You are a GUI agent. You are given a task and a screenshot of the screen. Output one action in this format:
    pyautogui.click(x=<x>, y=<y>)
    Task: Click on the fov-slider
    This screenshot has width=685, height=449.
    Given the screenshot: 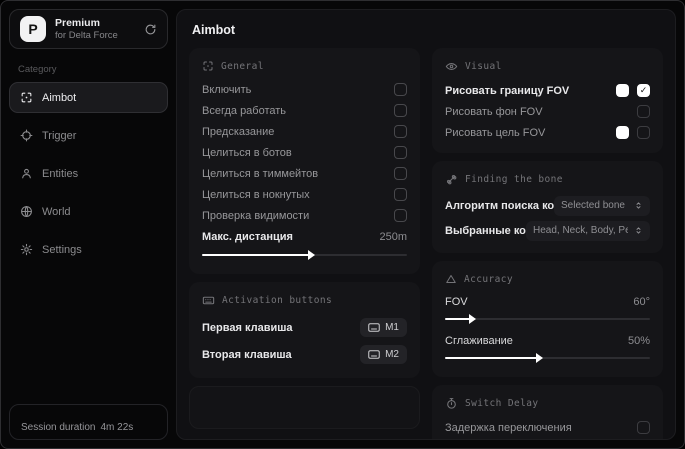 What is the action you would take?
    pyautogui.click(x=547, y=319)
    